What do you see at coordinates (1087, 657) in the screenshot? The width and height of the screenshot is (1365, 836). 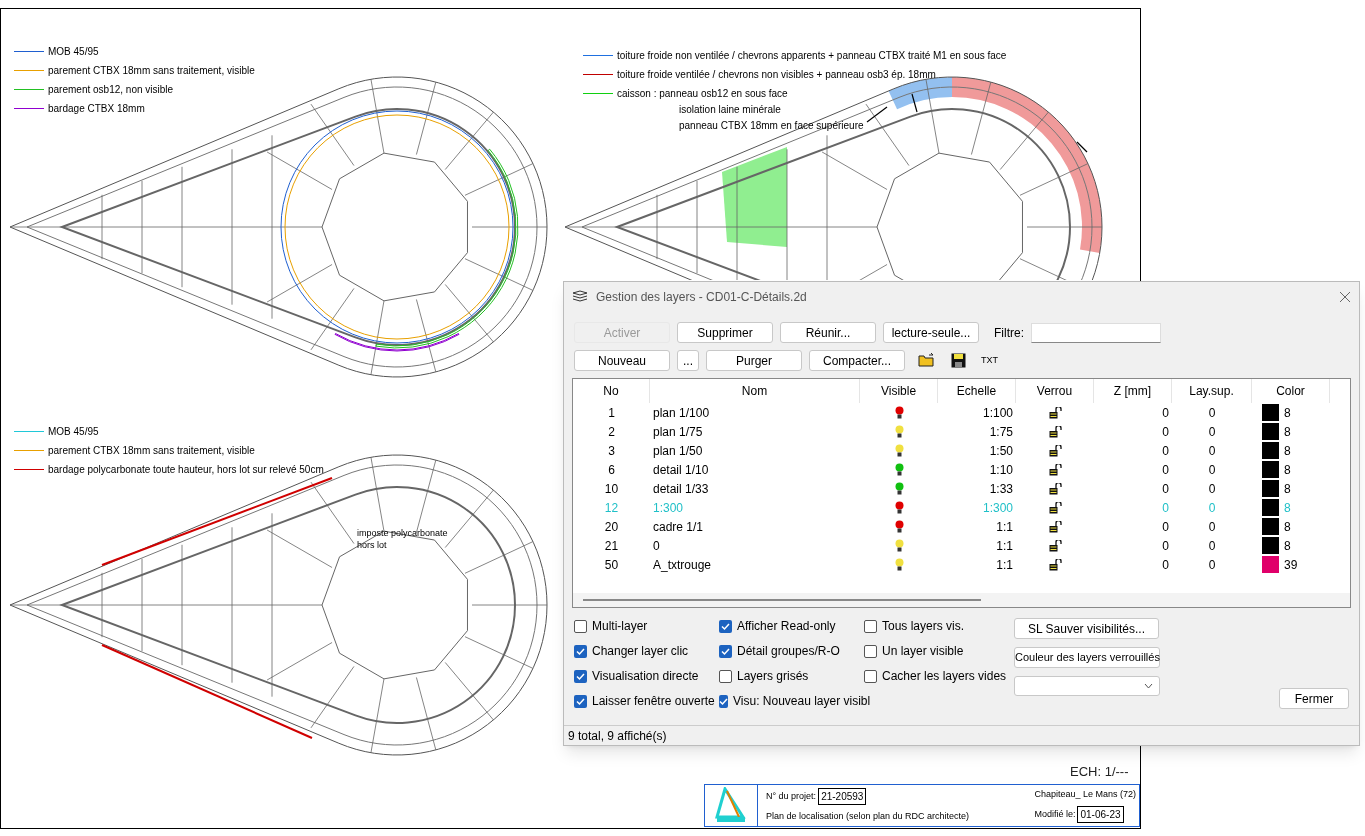 I see `locked-color-button: Couleur des layers verrouillés` at bounding box center [1087, 657].